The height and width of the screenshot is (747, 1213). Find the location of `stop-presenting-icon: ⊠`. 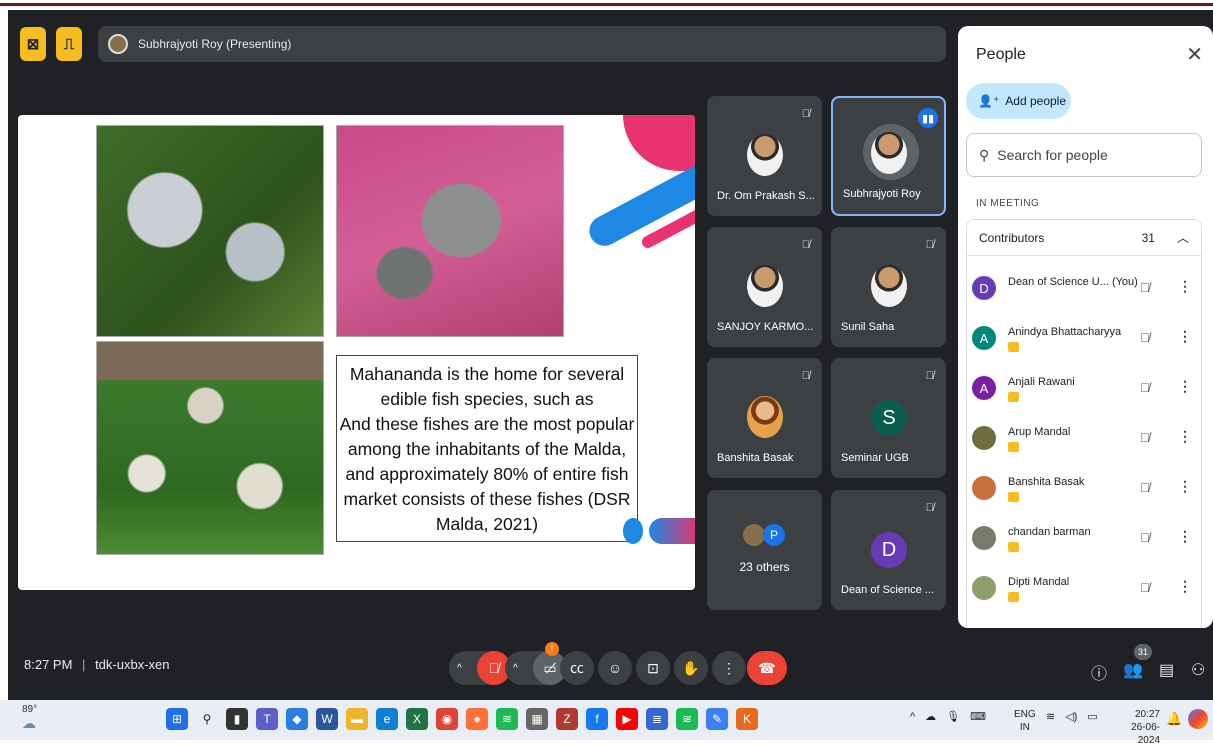

stop-presenting-icon: ⊠ is located at coordinates (33, 44).